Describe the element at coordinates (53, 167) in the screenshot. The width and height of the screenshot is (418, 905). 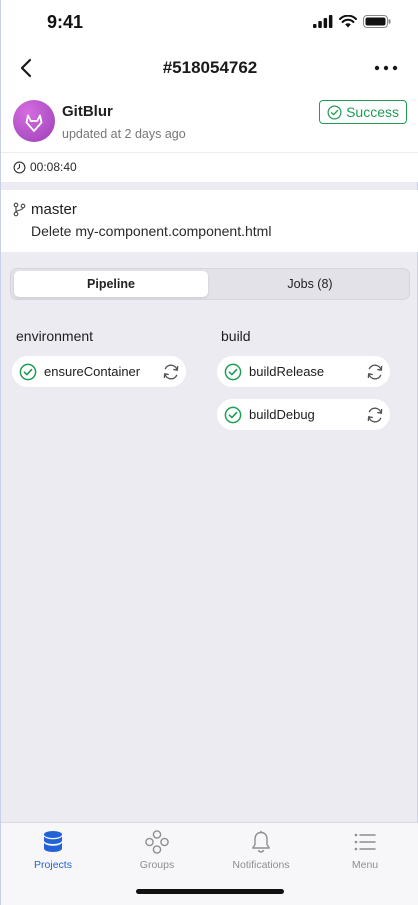
I see `duration-value: 00:08:40` at that location.